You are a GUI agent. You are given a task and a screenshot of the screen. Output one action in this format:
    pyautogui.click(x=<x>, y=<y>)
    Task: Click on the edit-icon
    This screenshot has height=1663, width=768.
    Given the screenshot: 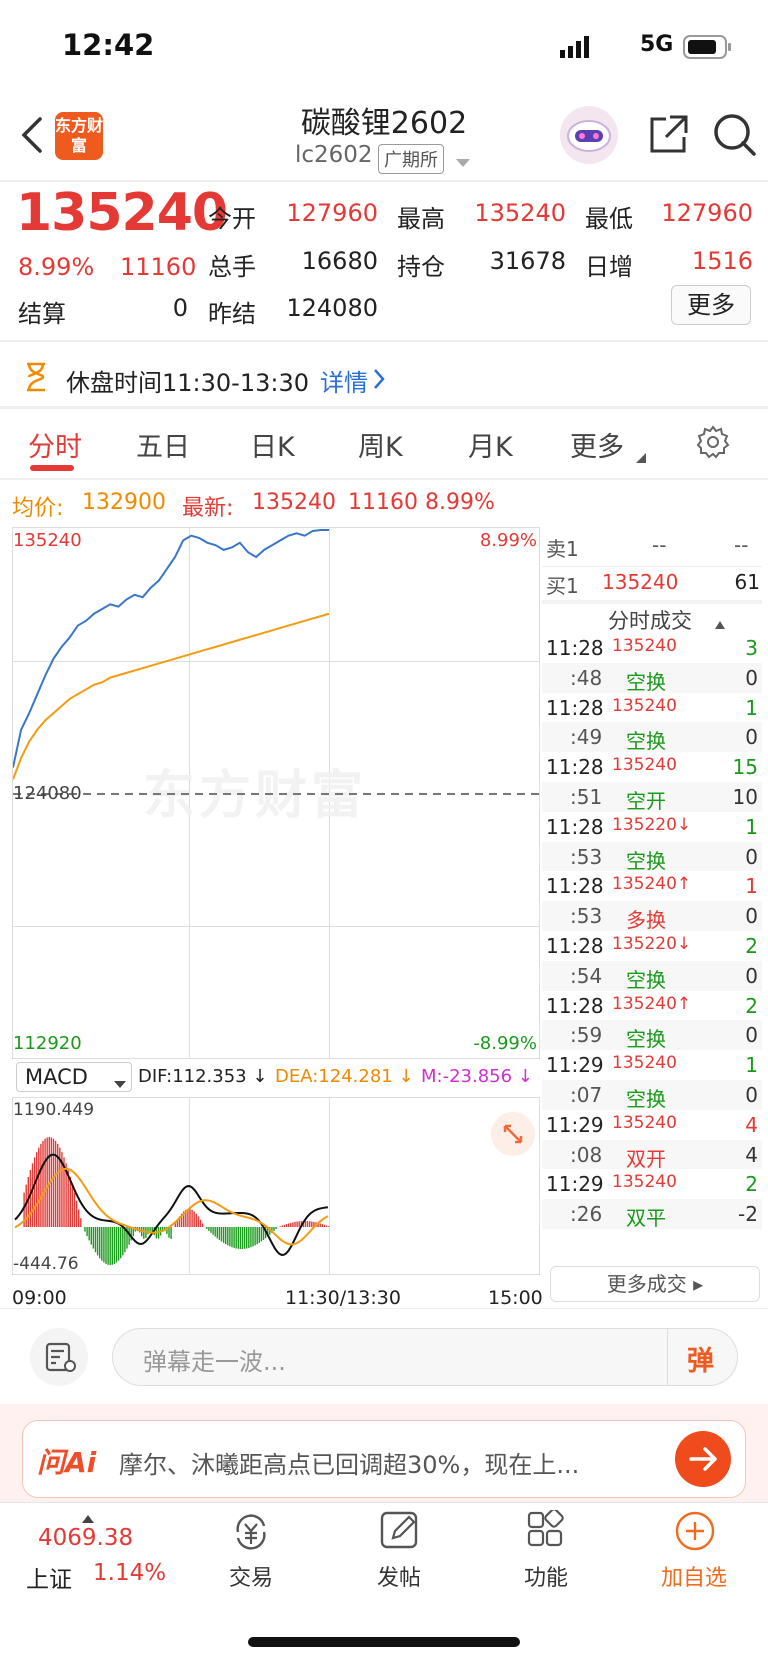 What is the action you would take?
    pyautogui.click(x=400, y=1533)
    